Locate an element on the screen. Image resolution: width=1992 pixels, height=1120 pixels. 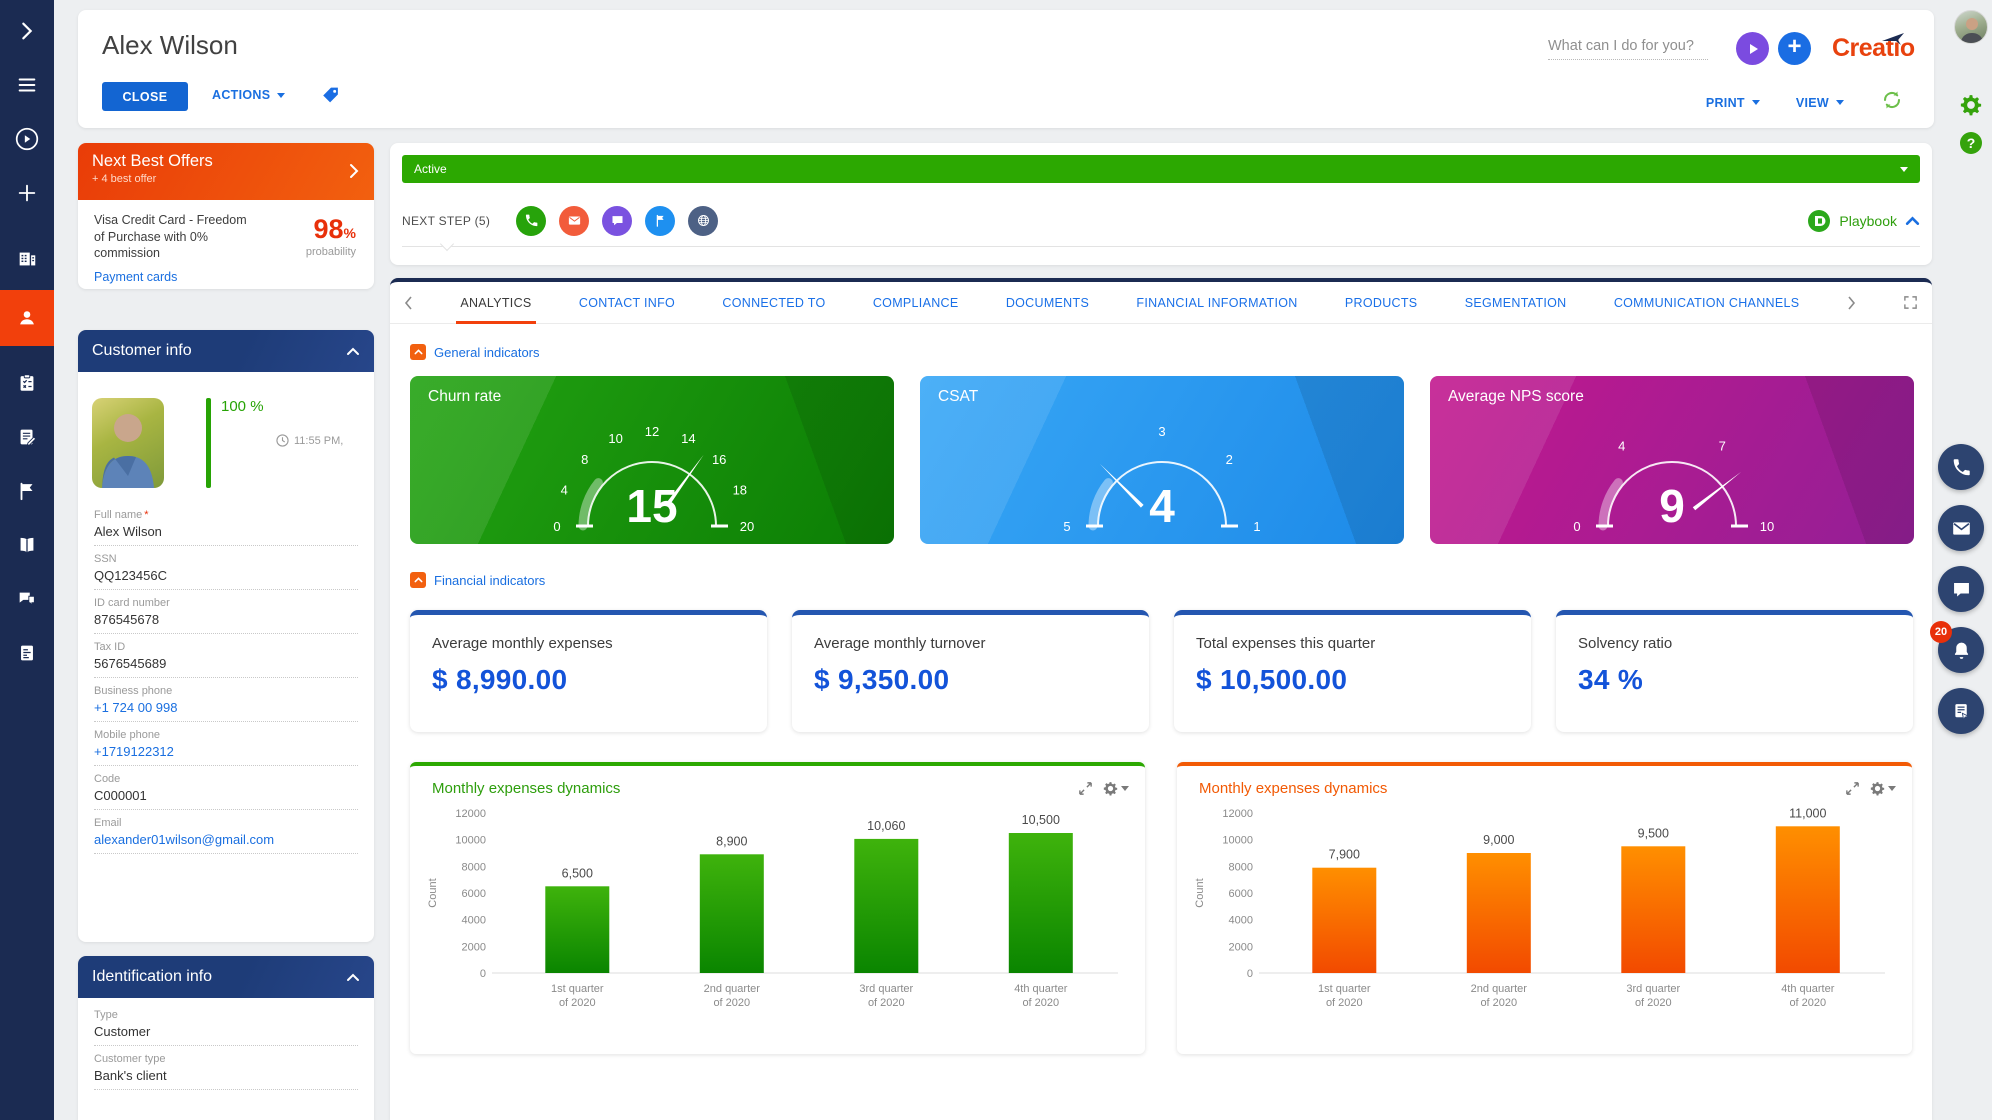
assistant-play-button is located at coordinates (1752, 48).